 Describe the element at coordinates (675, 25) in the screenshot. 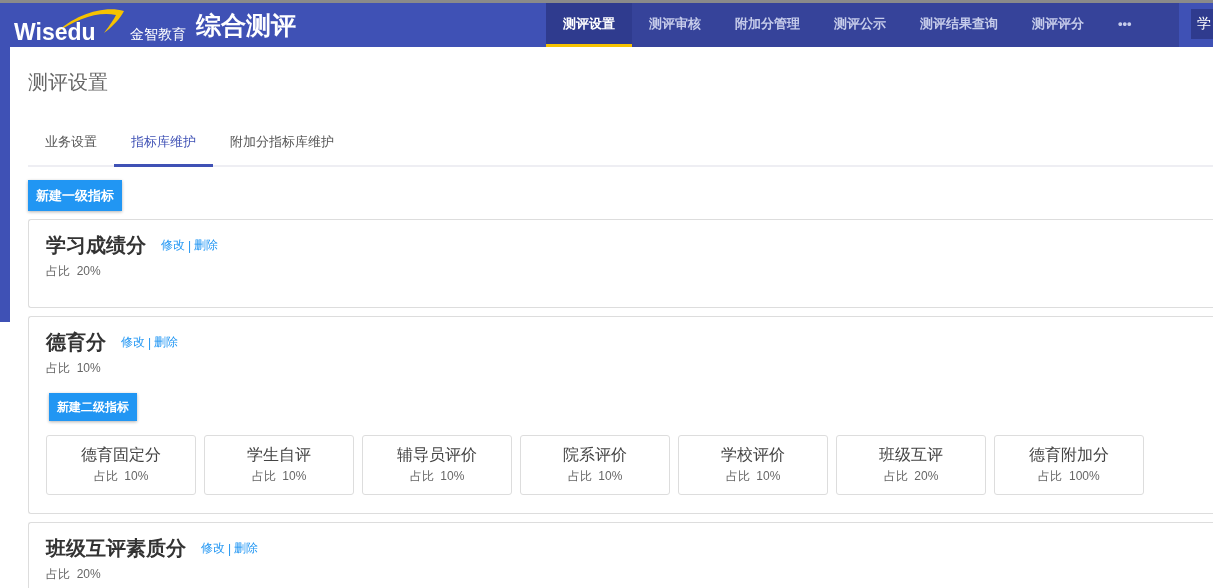

I see `nav-item: 测评审核` at that location.